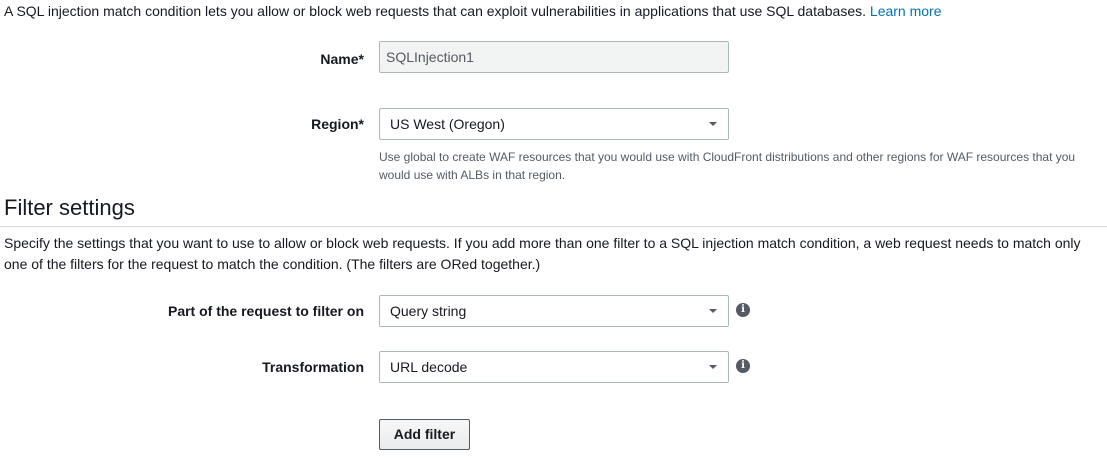 The width and height of the screenshot is (1107, 467). What do you see at coordinates (428, 311) in the screenshot?
I see `part-of-request-value: Query string` at bounding box center [428, 311].